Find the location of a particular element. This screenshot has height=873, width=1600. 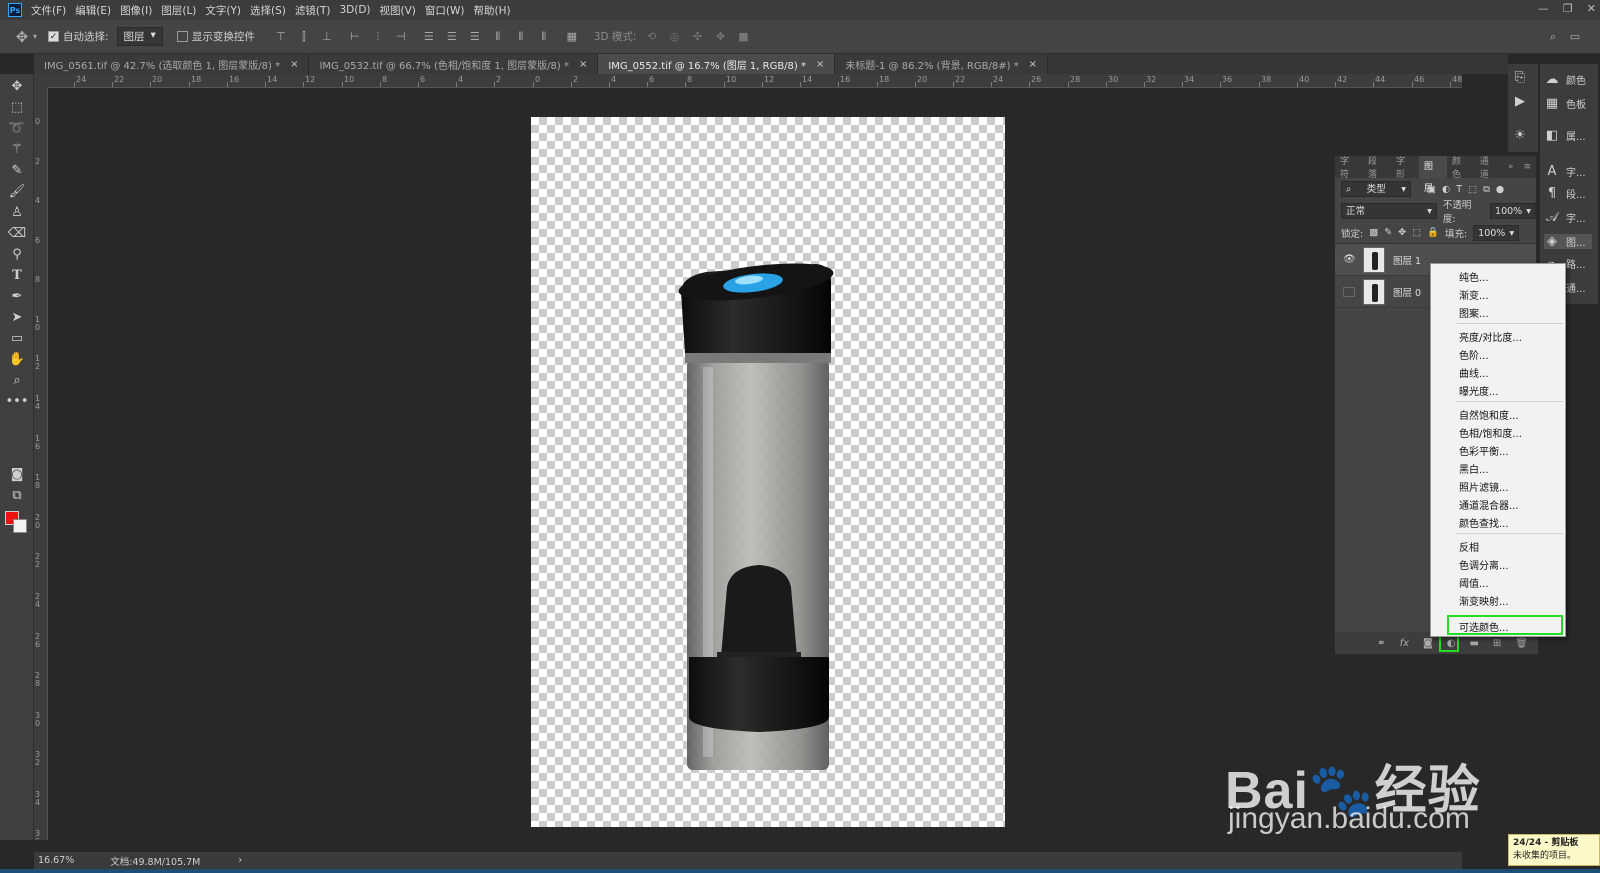

menu-view: 视图(V) is located at coordinates (398, 10).